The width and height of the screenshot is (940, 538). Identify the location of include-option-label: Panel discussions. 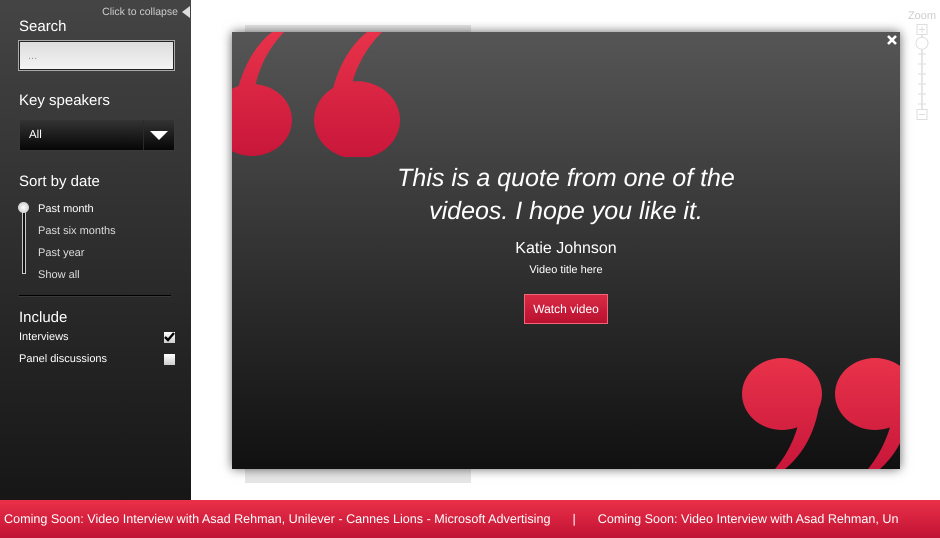
(63, 359).